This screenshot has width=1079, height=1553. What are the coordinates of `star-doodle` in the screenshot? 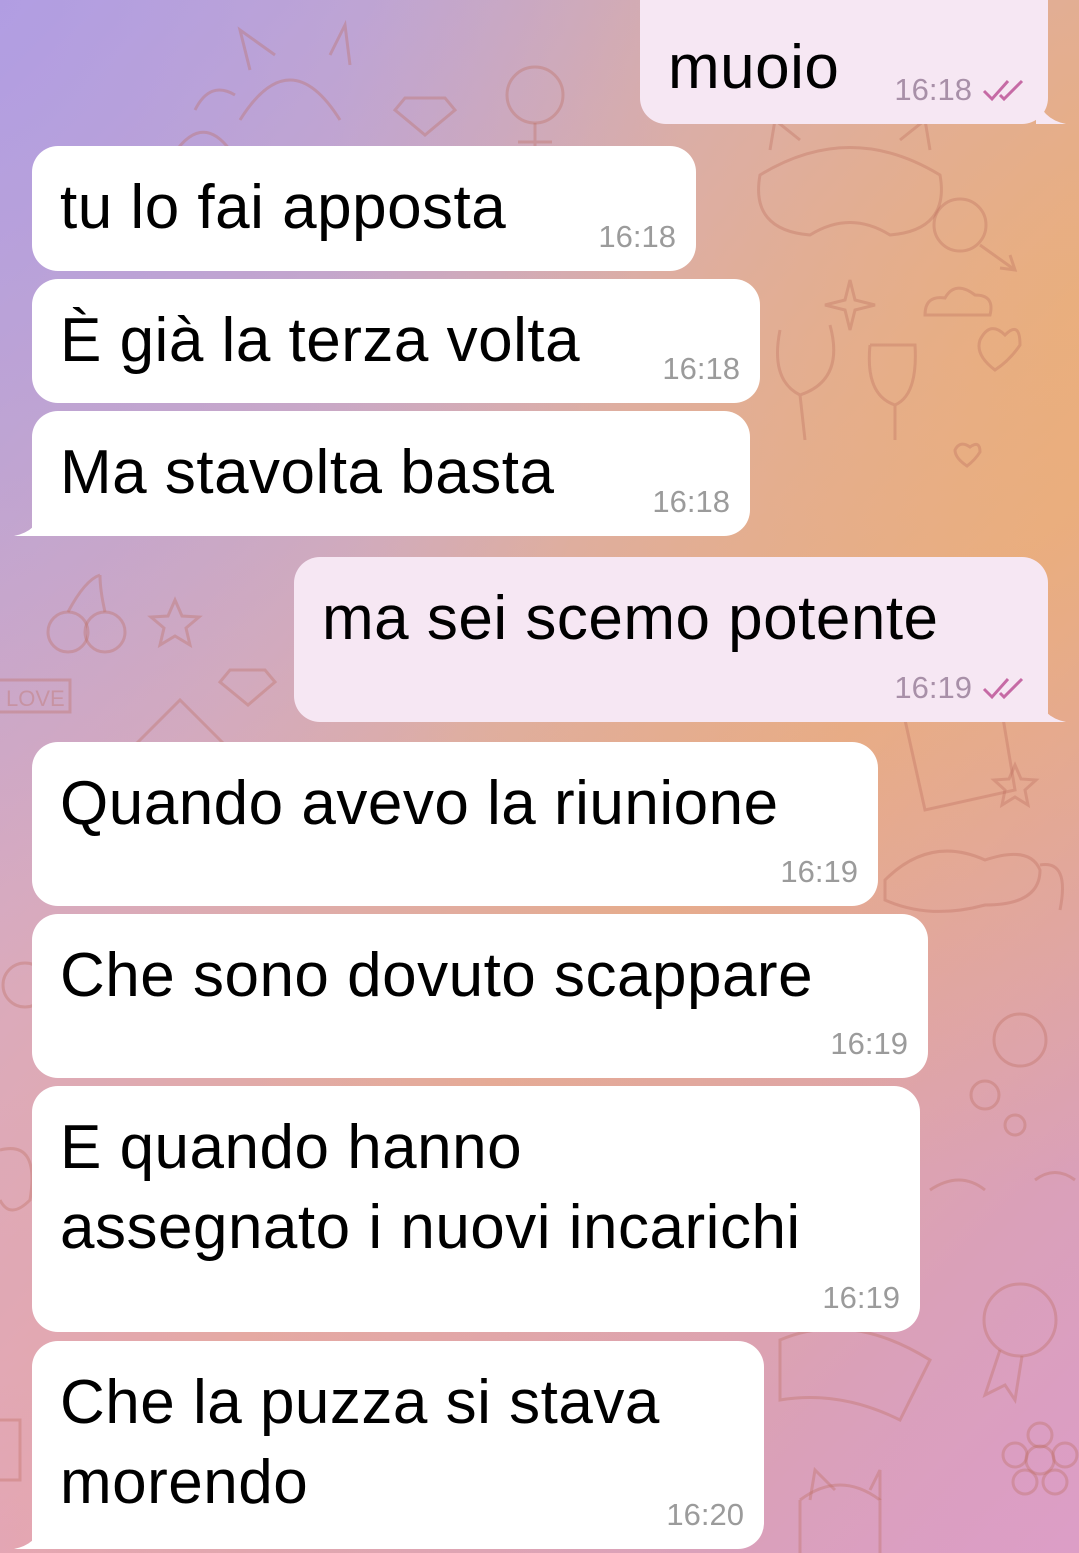 It's located at (175, 622).